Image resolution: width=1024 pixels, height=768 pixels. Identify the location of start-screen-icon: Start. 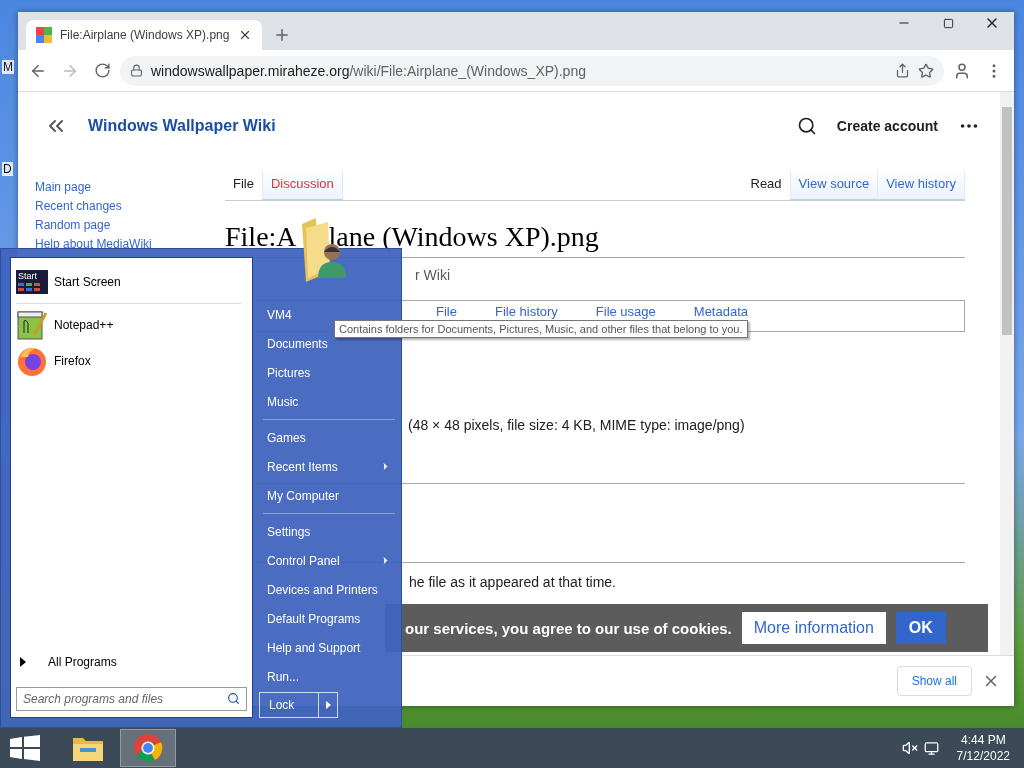
(32, 282).